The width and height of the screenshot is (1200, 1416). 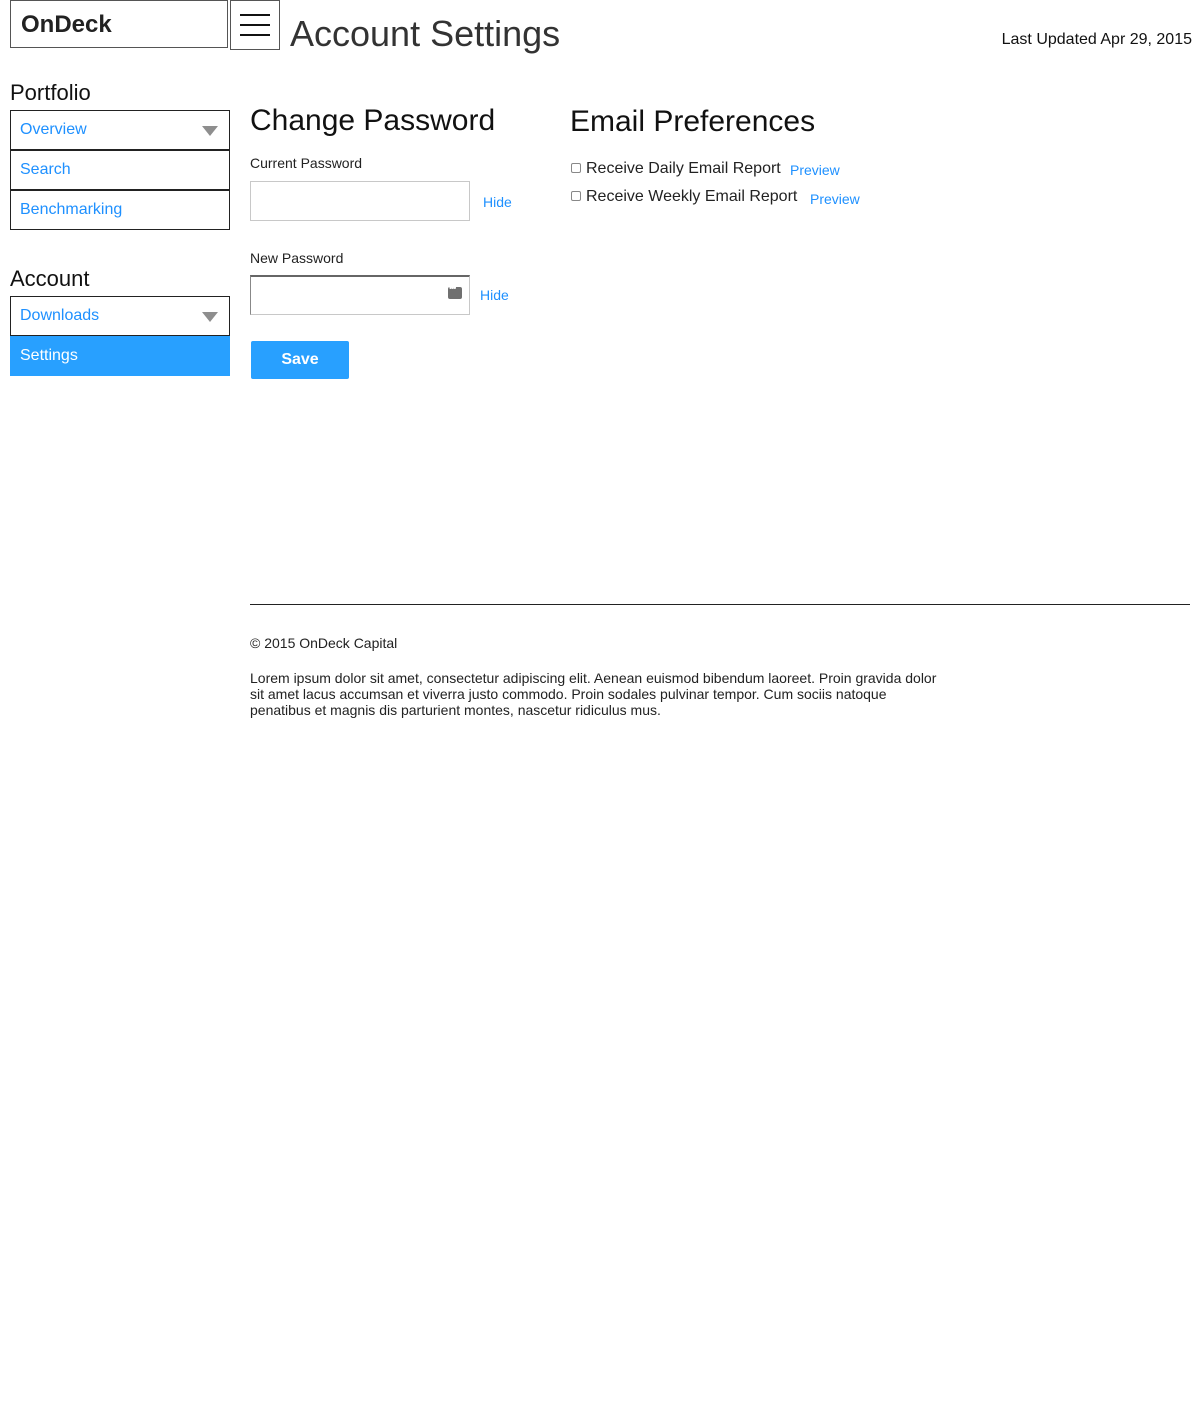 What do you see at coordinates (455, 291) in the screenshot?
I see `password-autofill-icon` at bounding box center [455, 291].